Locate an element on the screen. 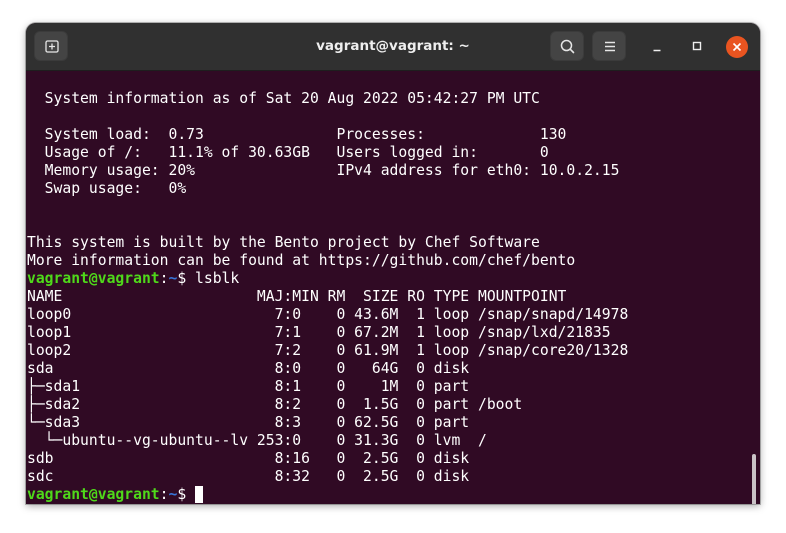 This screenshot has height=533, width=786. close-button is located at coordinates (737, 47).